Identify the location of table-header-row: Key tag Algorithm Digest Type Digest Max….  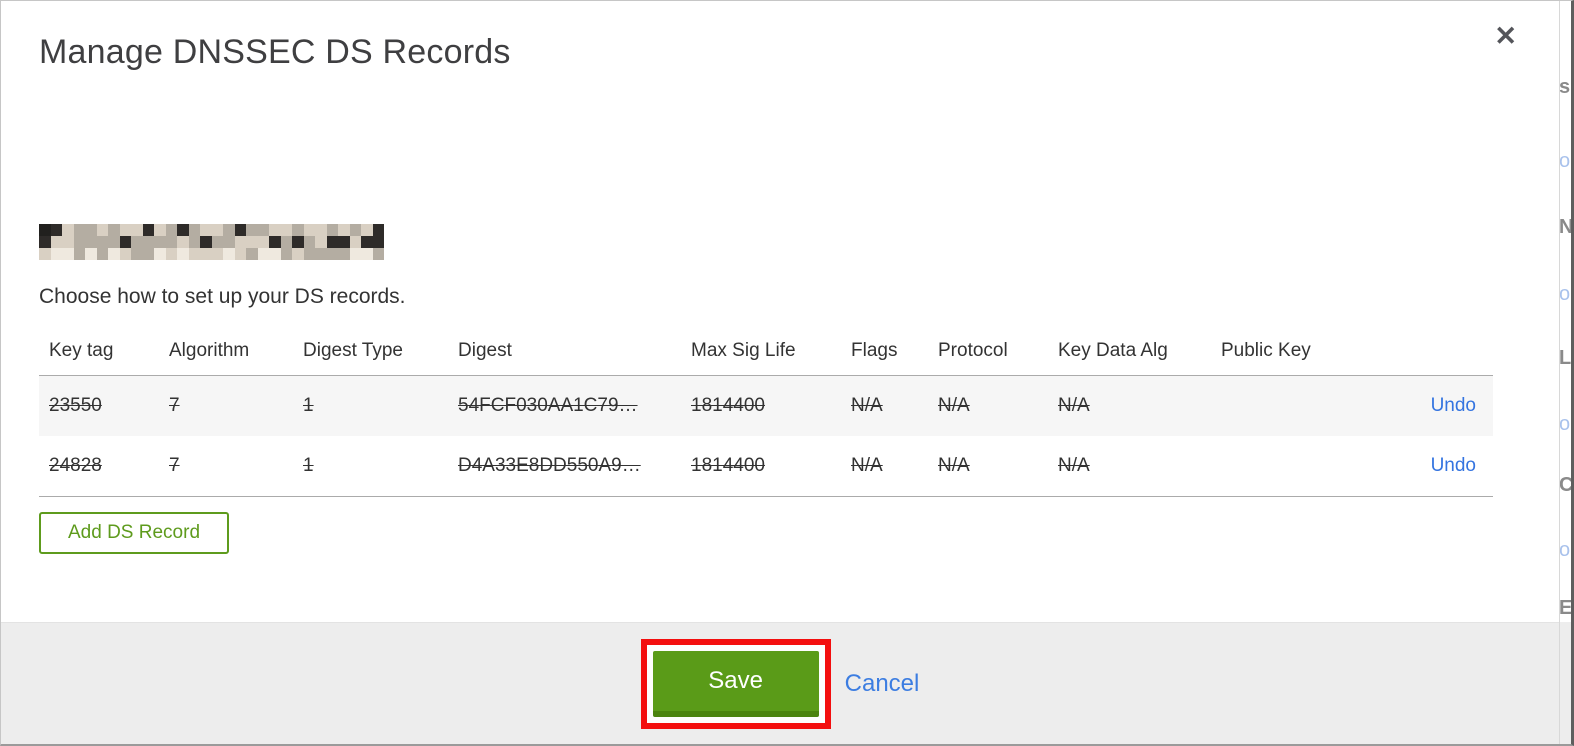
(766, 351).